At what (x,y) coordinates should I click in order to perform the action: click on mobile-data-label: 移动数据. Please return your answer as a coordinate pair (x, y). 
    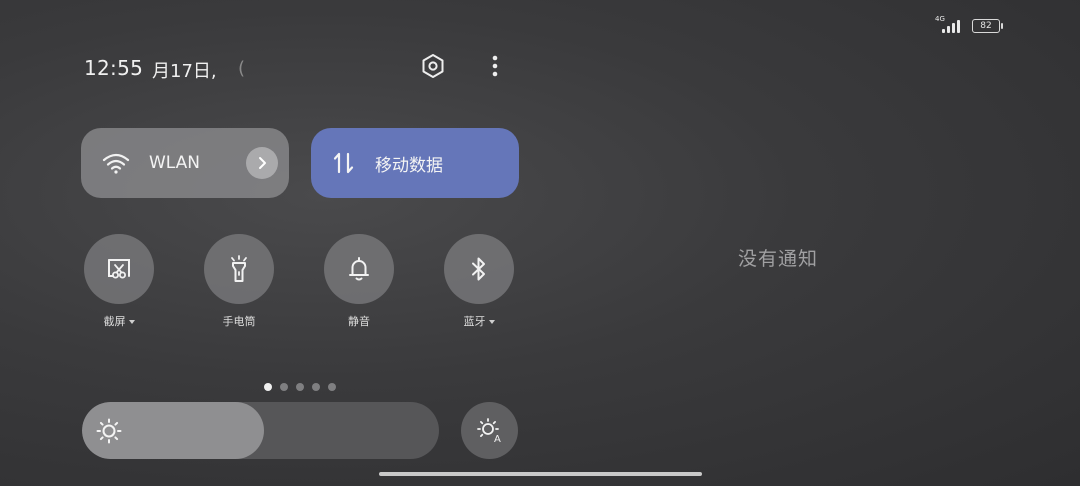
    Looking at the image, I should click on (409, 165).